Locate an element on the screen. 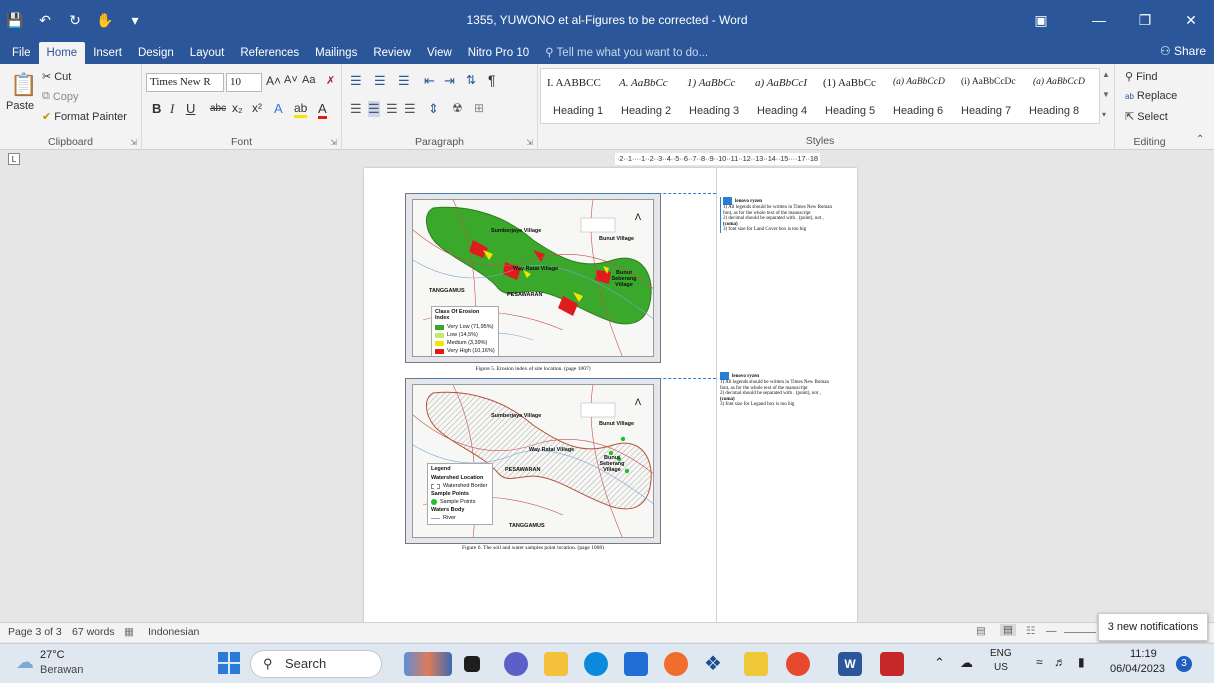  style-sample-2: A. AaBbCc is located at coordinates (643, 83).